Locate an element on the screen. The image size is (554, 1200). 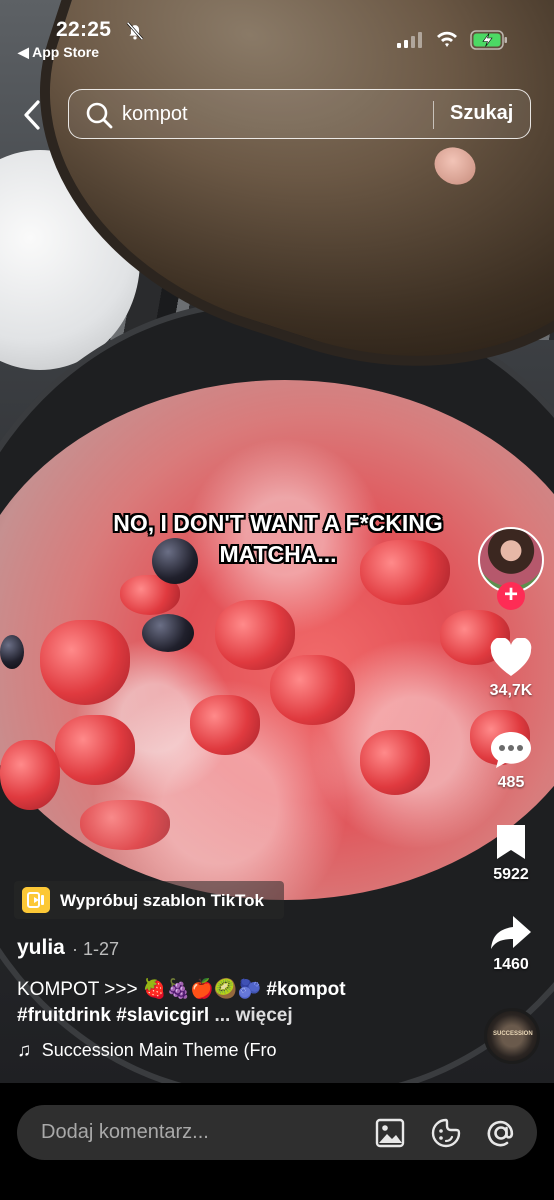
template-icon is located at coordinates (36, 900).